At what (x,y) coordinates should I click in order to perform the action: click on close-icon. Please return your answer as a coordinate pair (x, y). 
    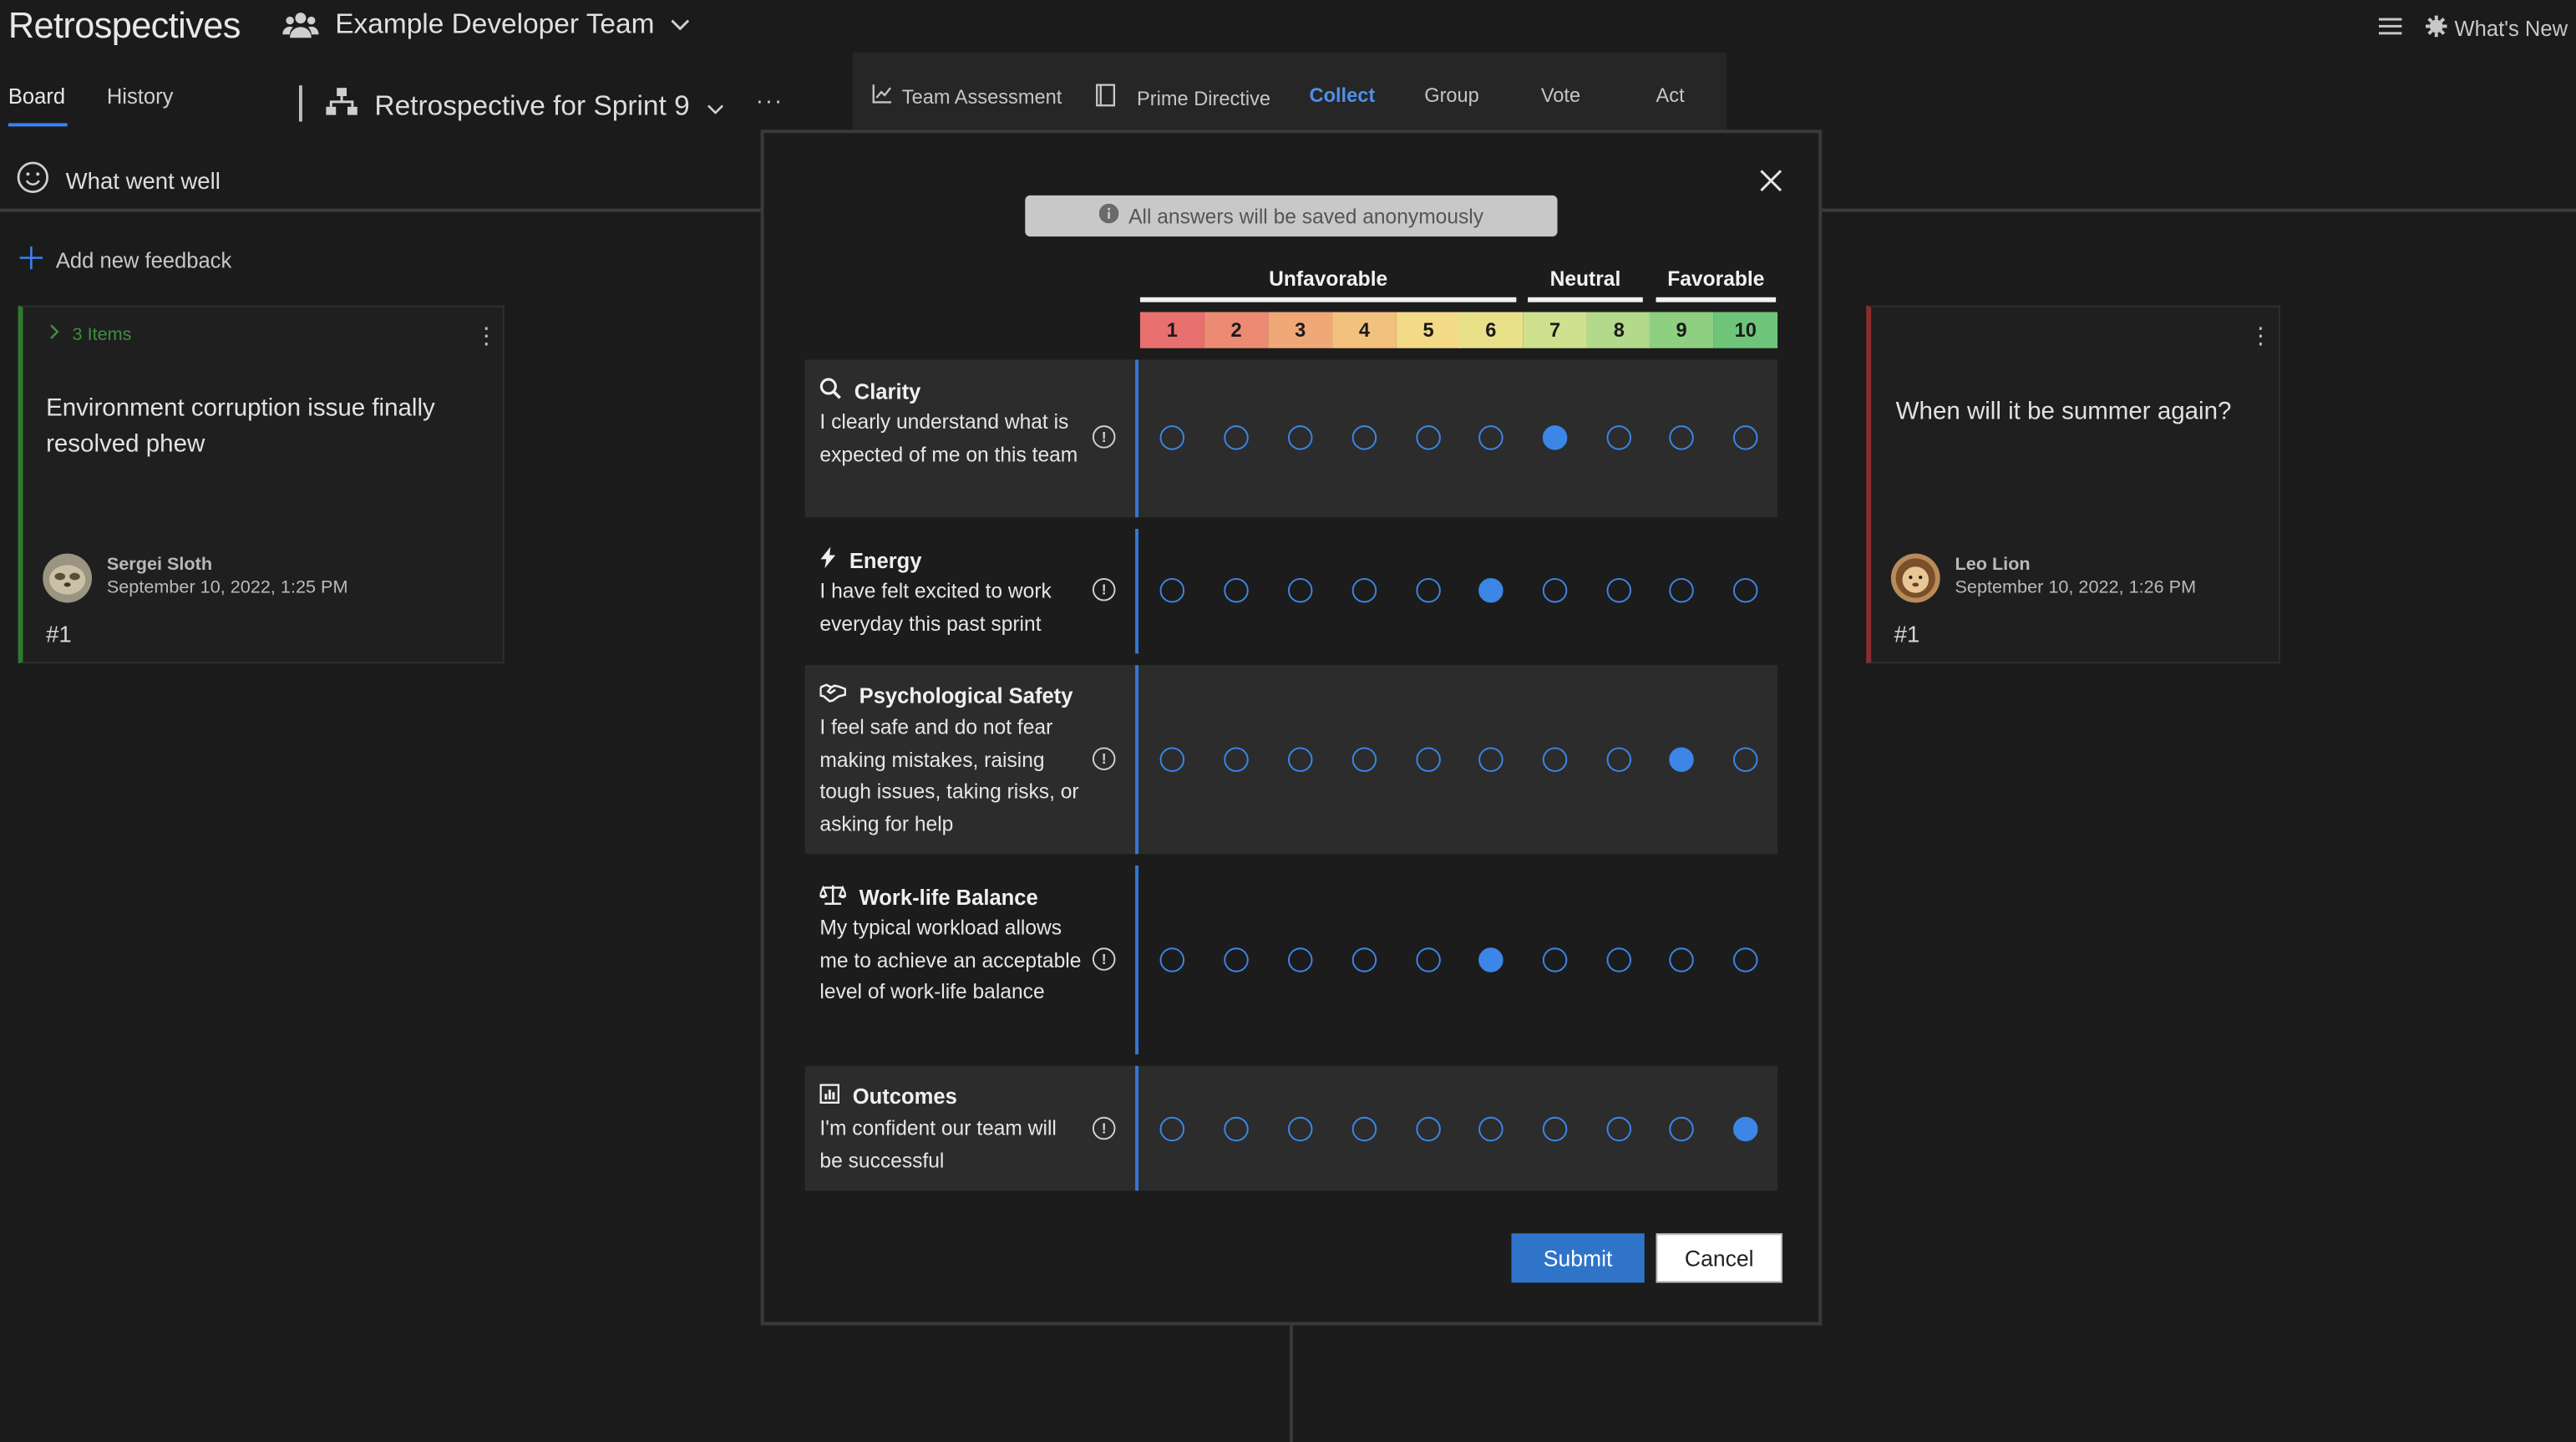
    Looking at the image, I should click on (1771, 180).